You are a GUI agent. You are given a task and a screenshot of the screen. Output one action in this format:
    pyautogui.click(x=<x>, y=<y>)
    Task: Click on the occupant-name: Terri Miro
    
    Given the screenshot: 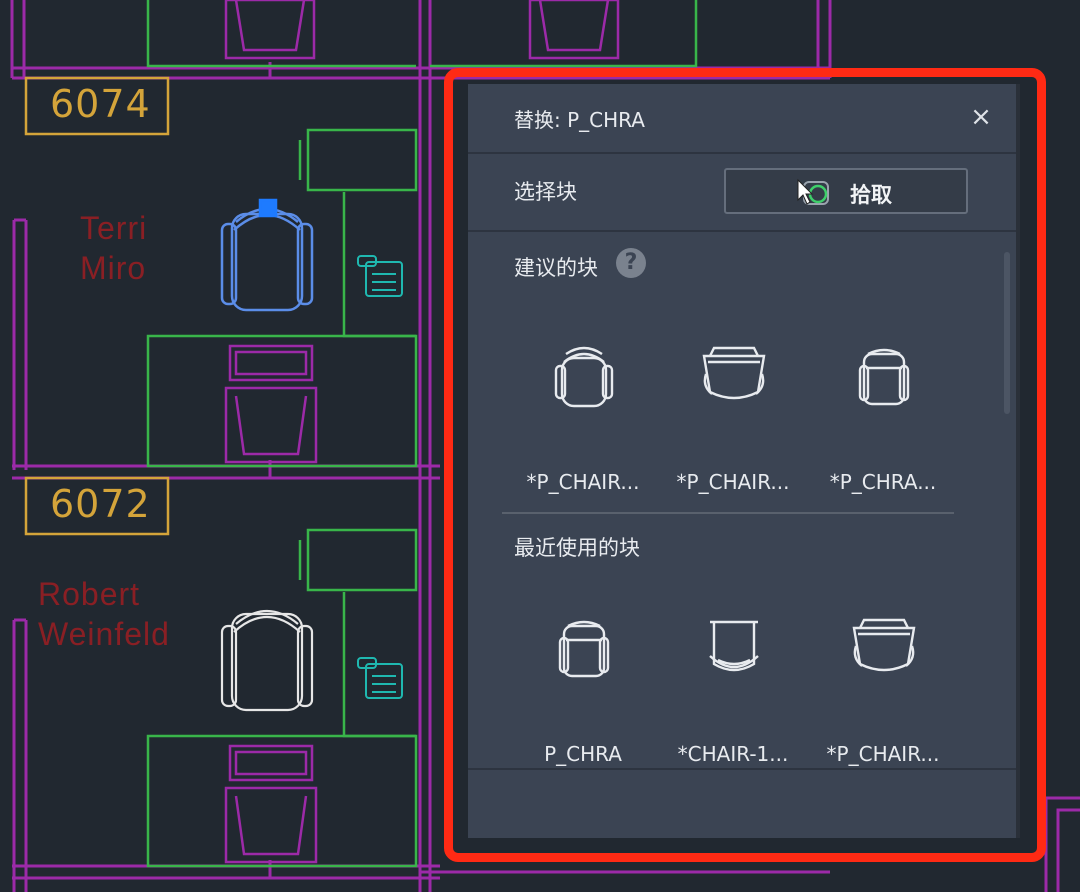 What is the action you would take?
    pyautogui.click(x=114, y=248)
    